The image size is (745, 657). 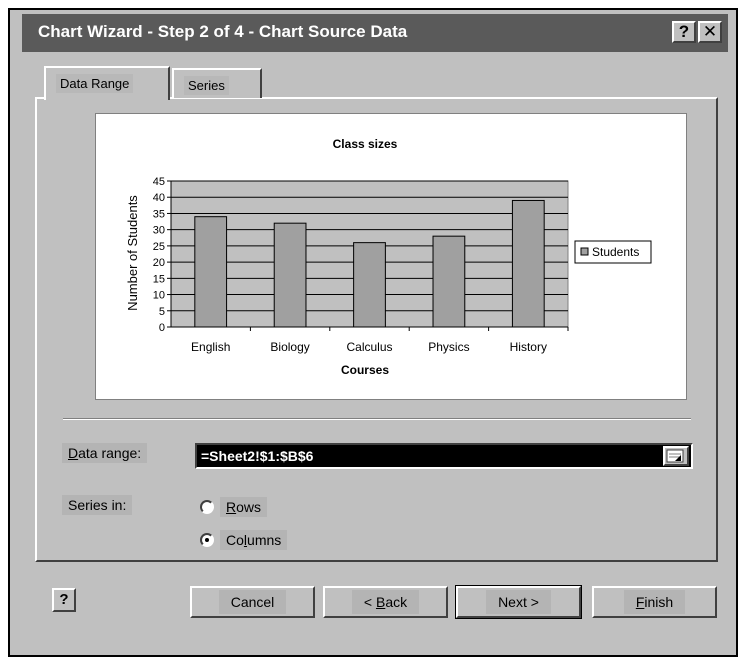 What do you see at coordinates (162, 312) in the screenshot?
I see `y-tick-label: 5` at bounding box center [162, 312].